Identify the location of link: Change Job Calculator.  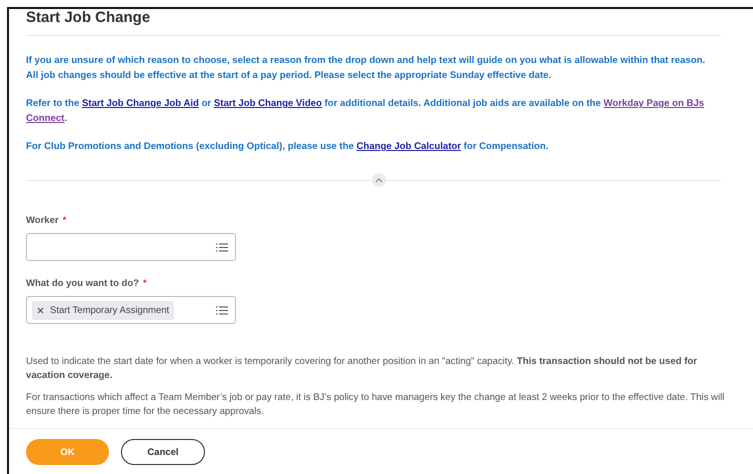
(408, 146).